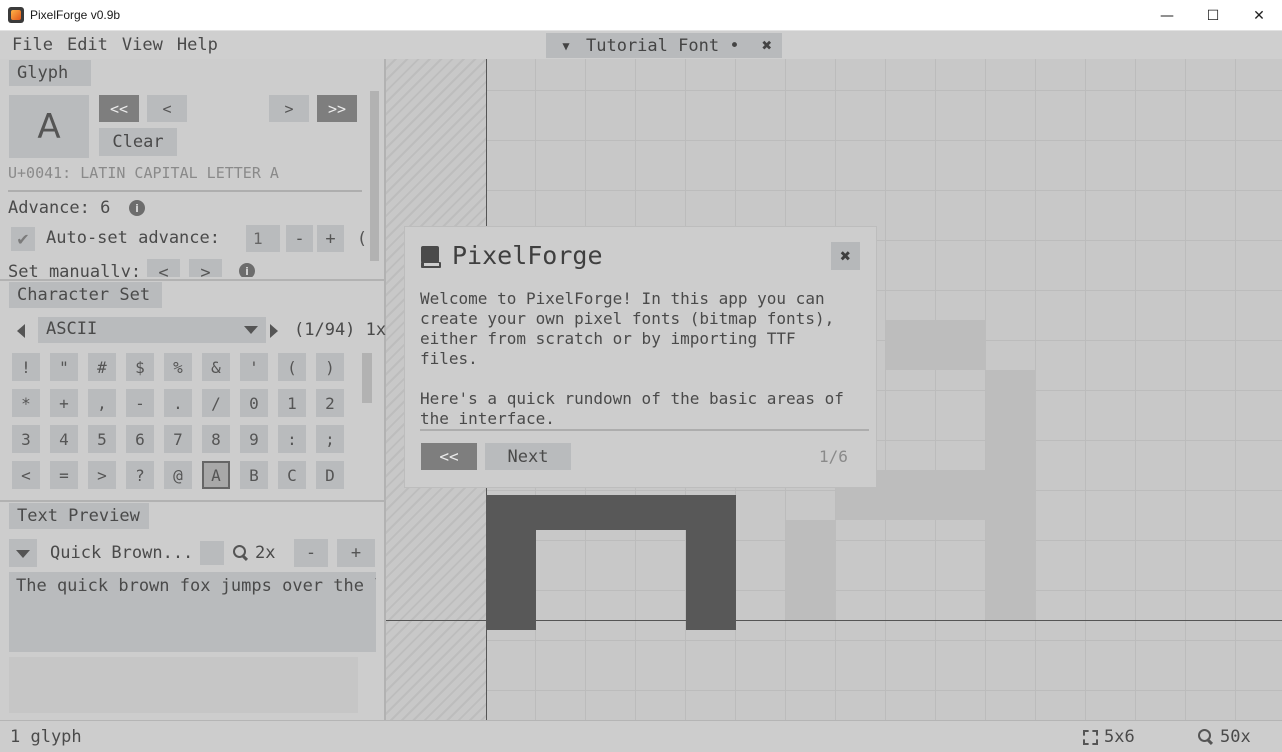 This screenshot has height=752, width=1282. Describe the element at coordinates (50, 73) in the screenshot. I see `glyph-section-tab: Glyph` at that location.